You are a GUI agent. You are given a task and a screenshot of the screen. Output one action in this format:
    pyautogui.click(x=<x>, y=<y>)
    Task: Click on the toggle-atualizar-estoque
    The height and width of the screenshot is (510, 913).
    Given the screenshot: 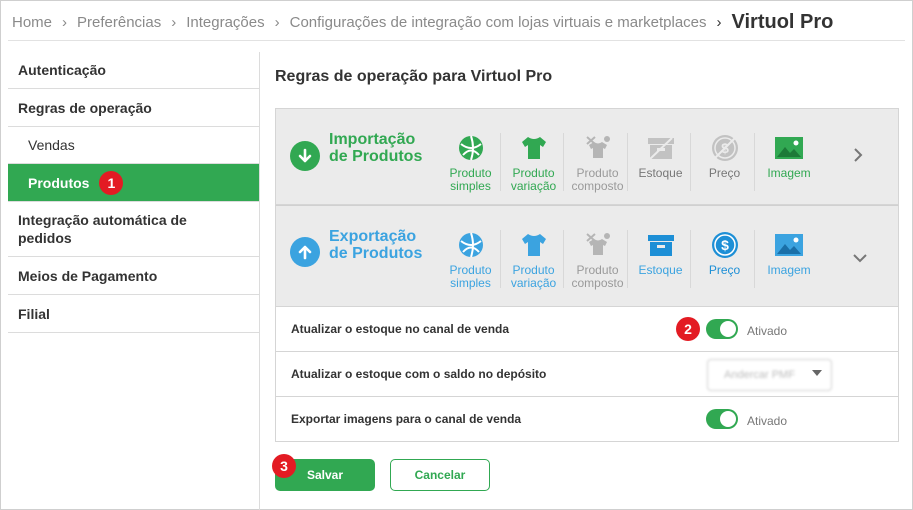 What is the action you would take?
    pyautogui.click(x=722, y=329)
    